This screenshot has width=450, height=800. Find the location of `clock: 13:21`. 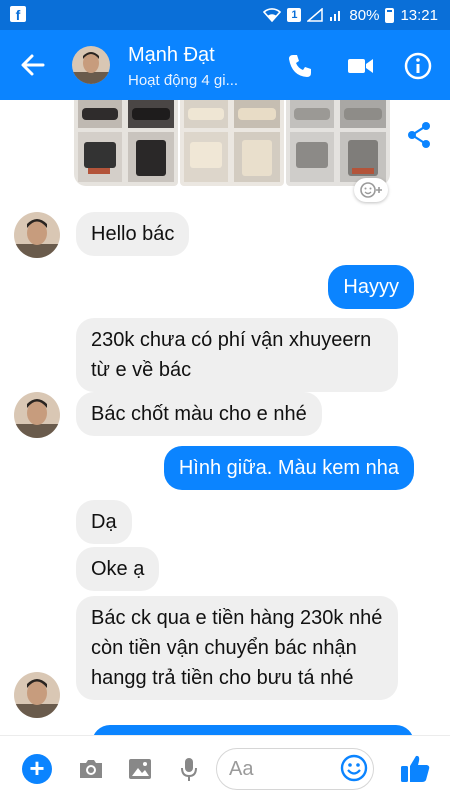

clock: 13:21 is located at coordinates (419, 15).